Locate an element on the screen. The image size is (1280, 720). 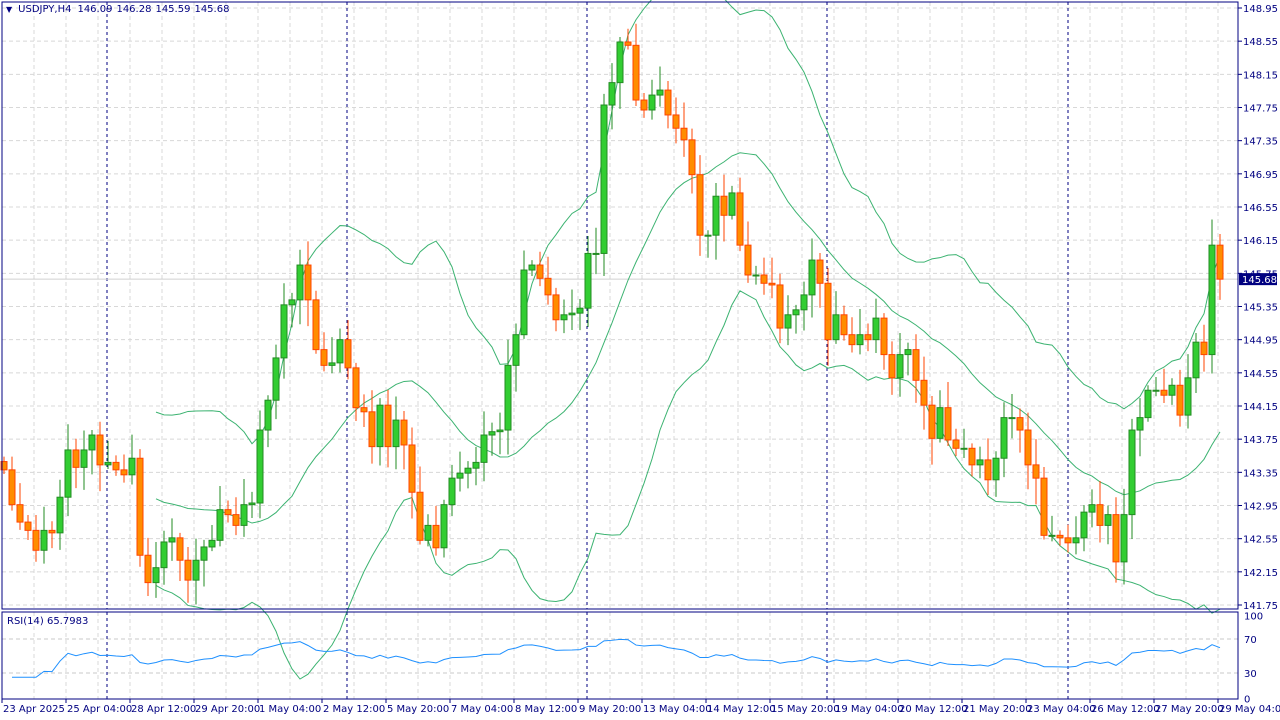
close-value: 145.68 is located at coordinates (212, 9).